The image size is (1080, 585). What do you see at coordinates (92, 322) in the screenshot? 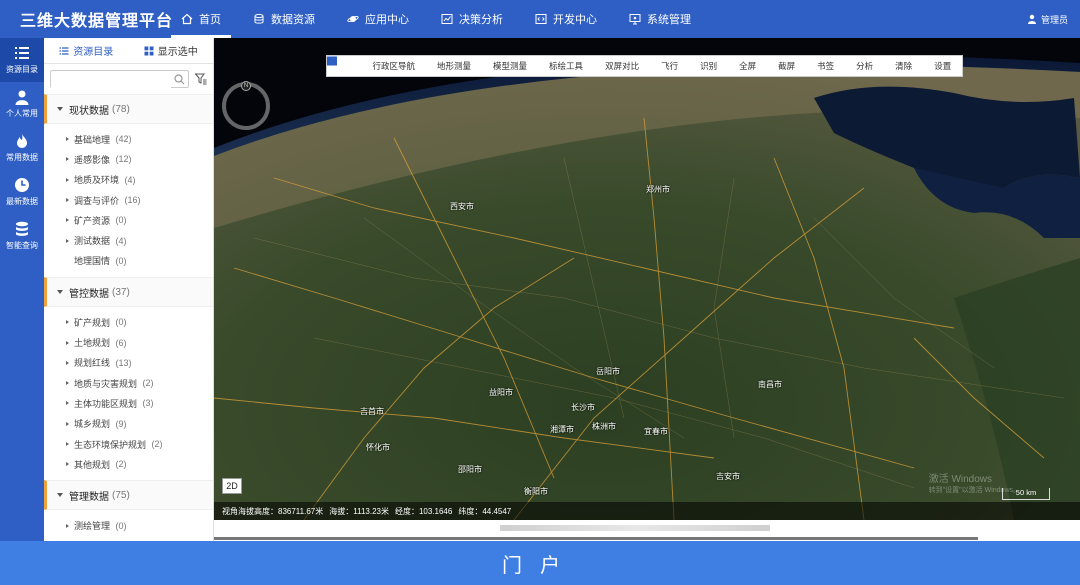
I see `tree-item-label: 矿产规划` at bounding box center [92, 322].